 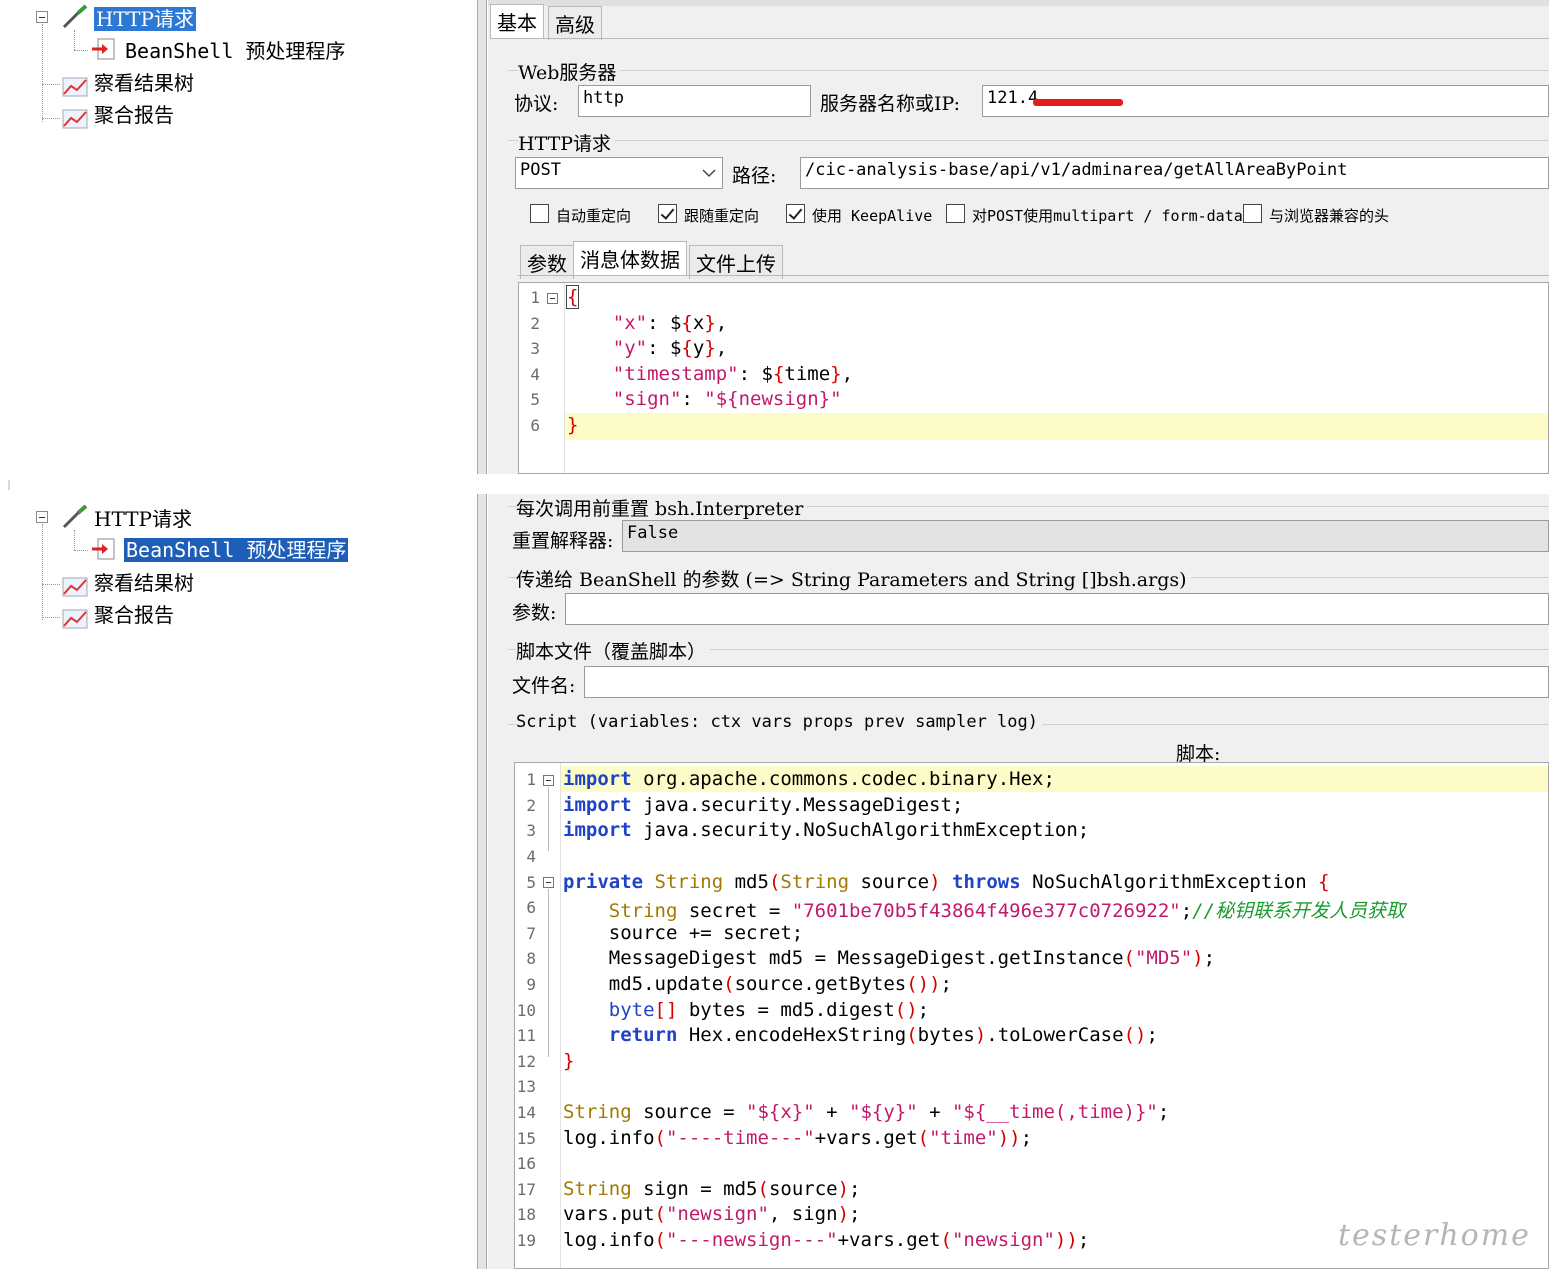 What do you see at coordinates (75, 516) in the screenshot?
I see `pipette-icon` at bounding box center [75, 516].